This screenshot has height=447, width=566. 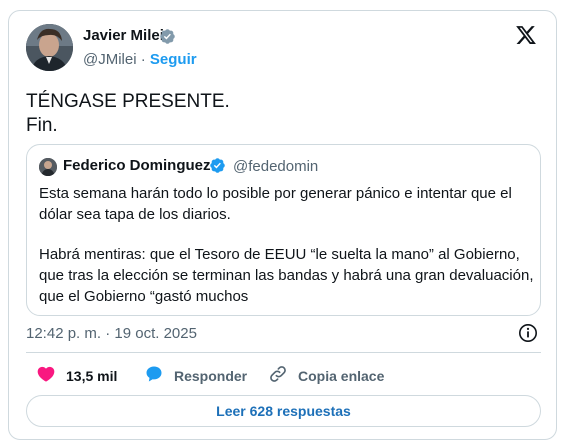 I want to click on tweet-line: TÉNGASE PRESENTE., so click(x=128, y=101).